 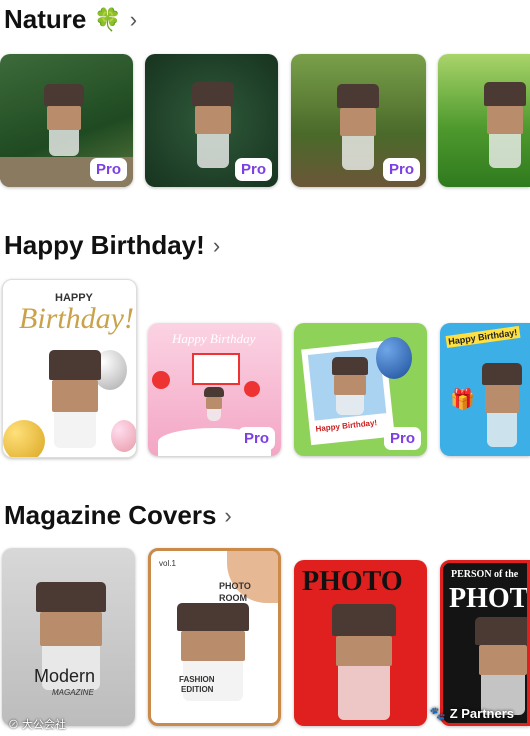 What do you see at coordinates (346, 426) in the screenshot?
I see `card-text-banner: Happy Birthday!` at bounding box center [346, 426].